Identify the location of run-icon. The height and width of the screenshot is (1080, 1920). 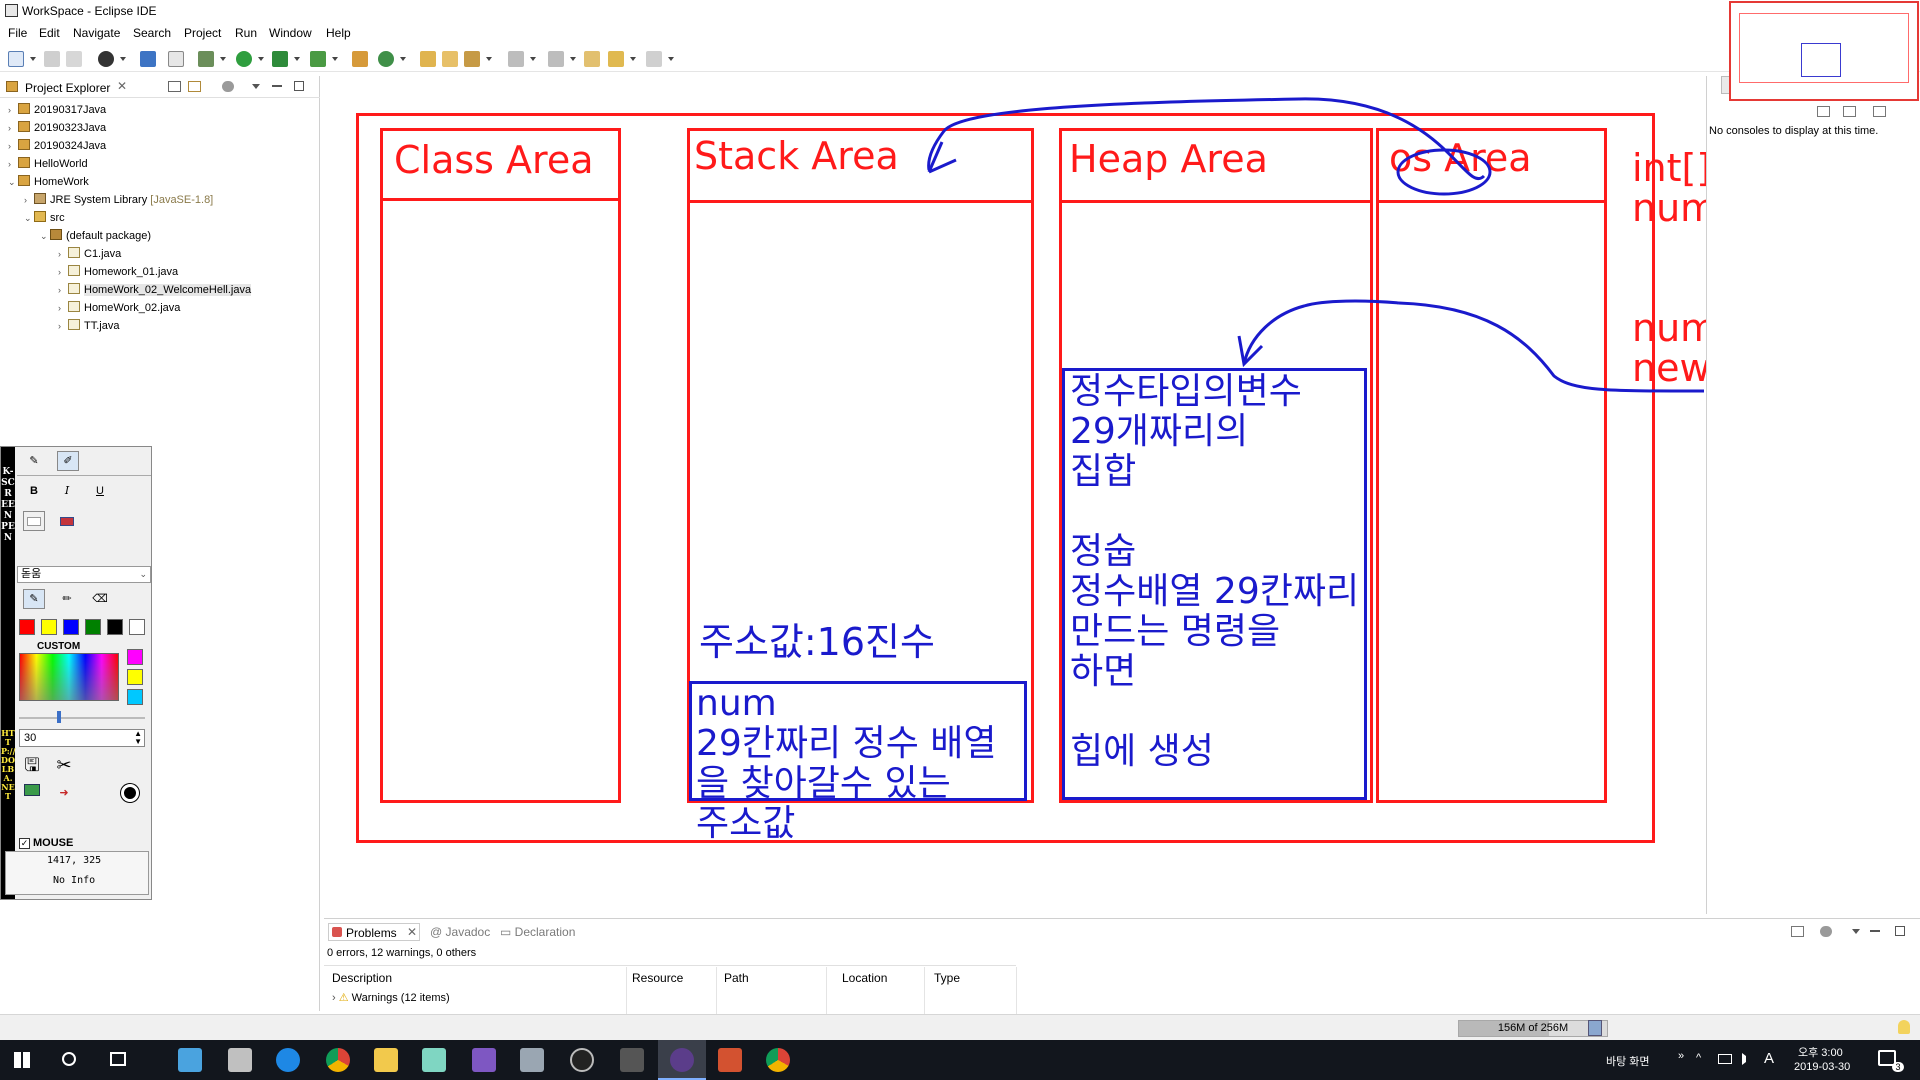
(244, 59).